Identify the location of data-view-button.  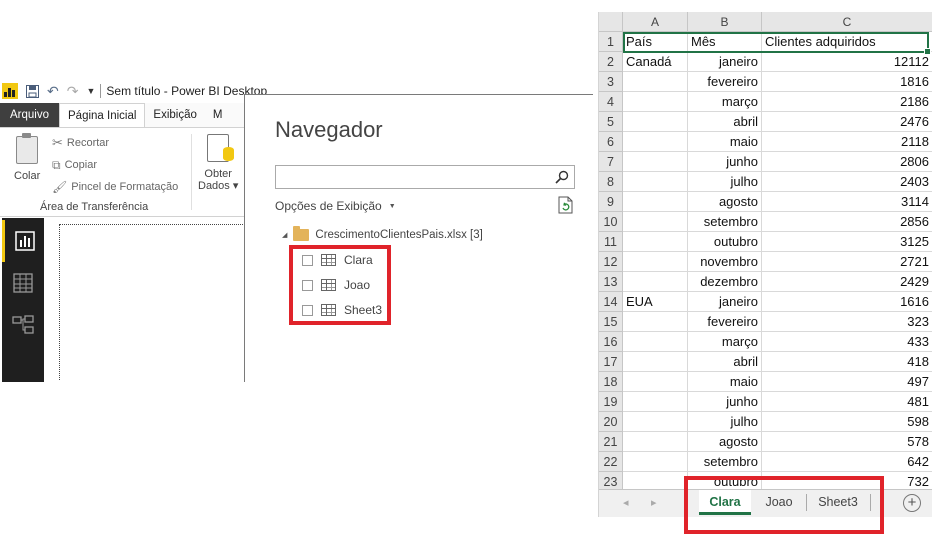
(23, 283).